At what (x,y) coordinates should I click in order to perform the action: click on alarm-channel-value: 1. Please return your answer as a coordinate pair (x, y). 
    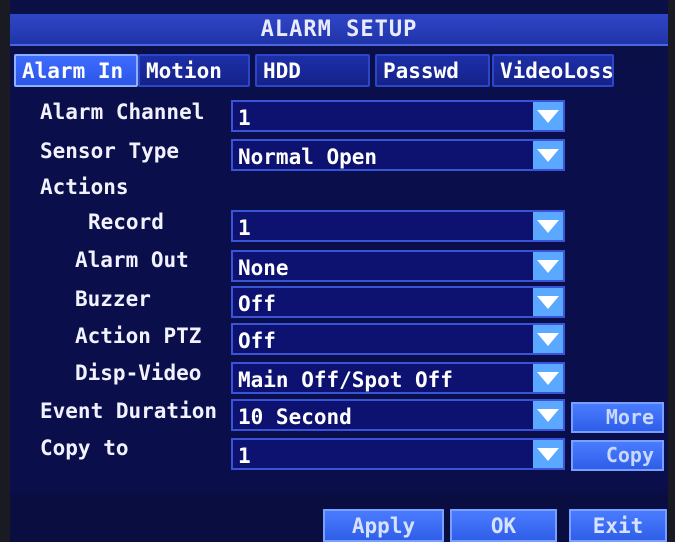
    Looking at the image, I should click on (244, 118).